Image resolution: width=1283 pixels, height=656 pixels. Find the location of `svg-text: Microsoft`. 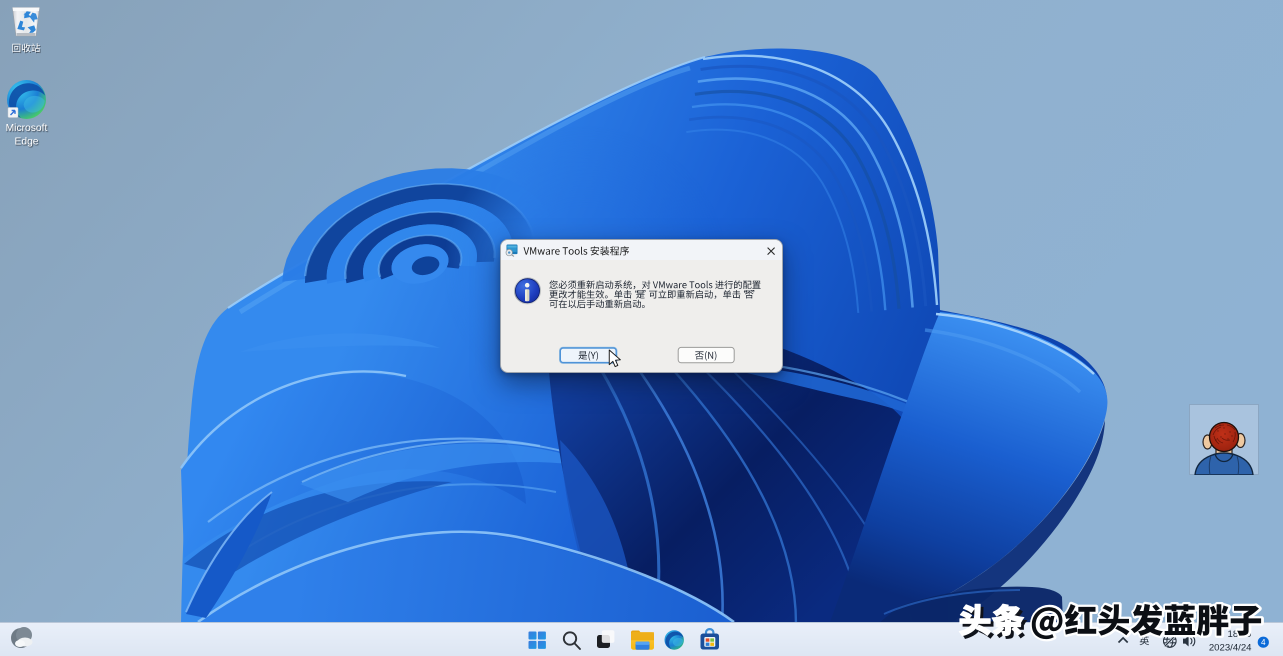

svg-text: Microsoft is located at coordinates (27, 128).